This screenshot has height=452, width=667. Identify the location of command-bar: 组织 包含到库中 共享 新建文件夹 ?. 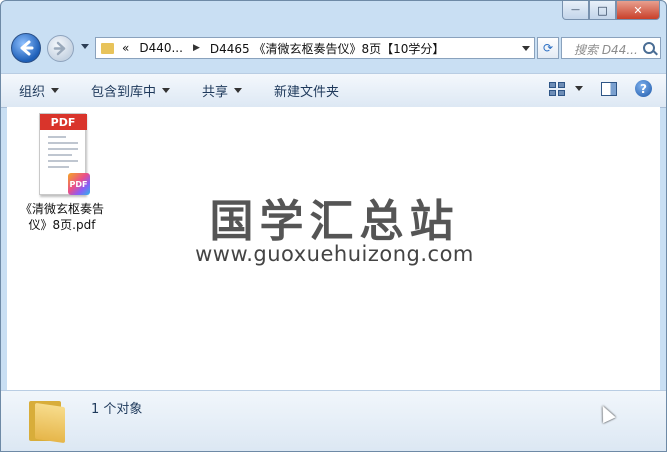
(333, 90).